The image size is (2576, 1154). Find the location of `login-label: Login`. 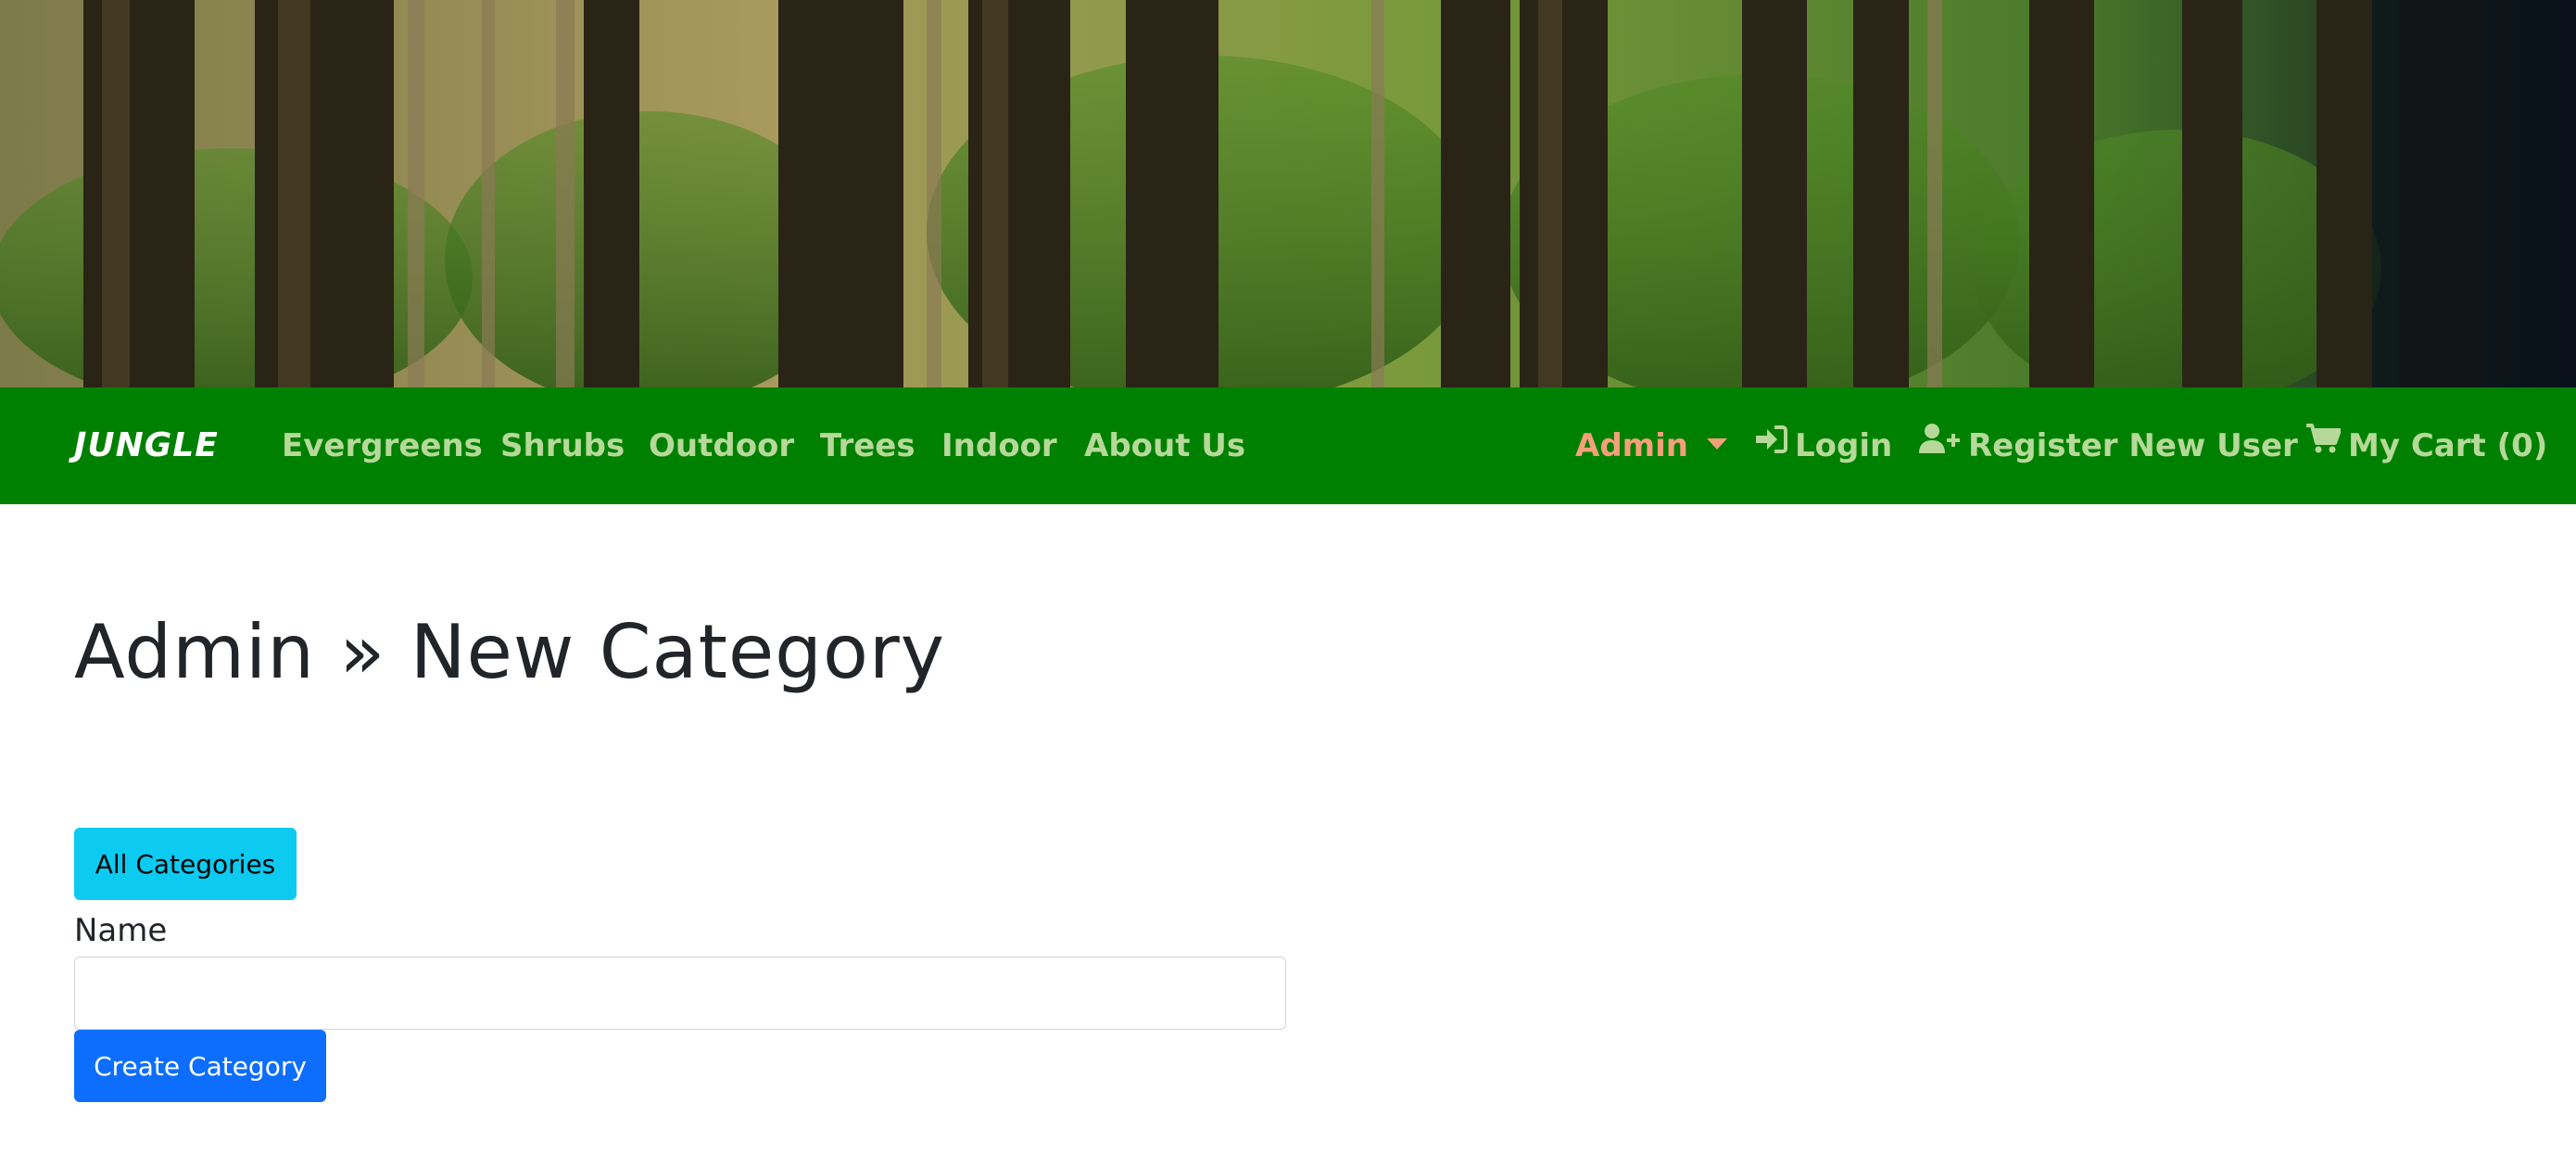

login-label: Login is located at coordinates (1844, 445).